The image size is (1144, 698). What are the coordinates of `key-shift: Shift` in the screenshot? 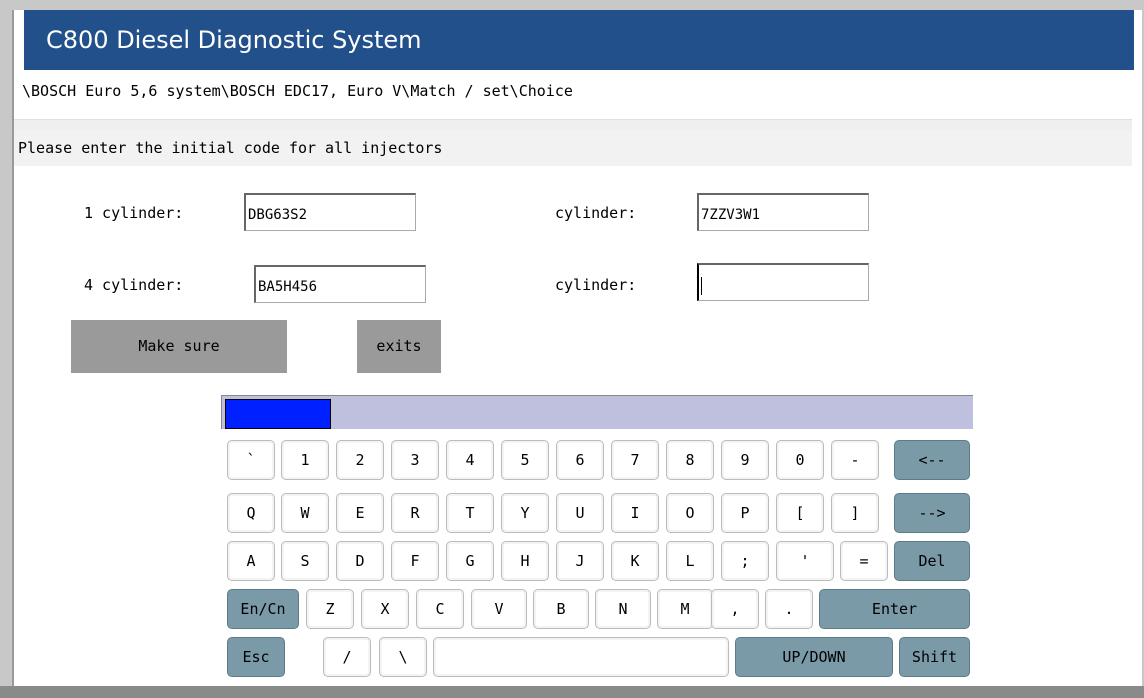 It's located at (934, 657).